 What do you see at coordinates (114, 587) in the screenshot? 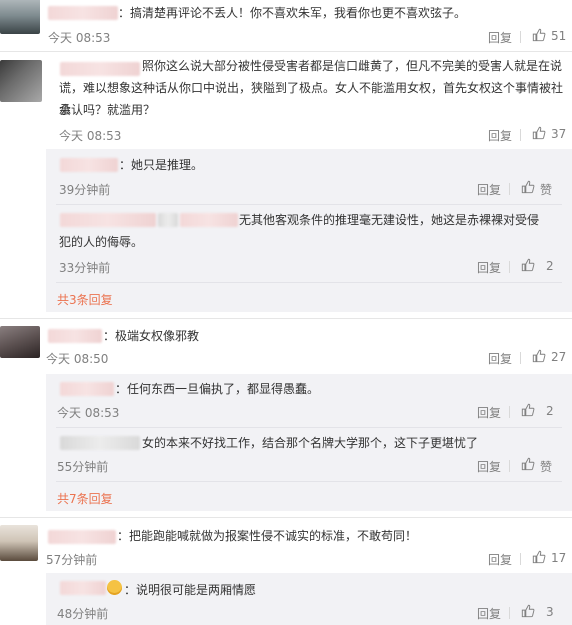
I see `emoji-icon` at bounding box center [114, 587].